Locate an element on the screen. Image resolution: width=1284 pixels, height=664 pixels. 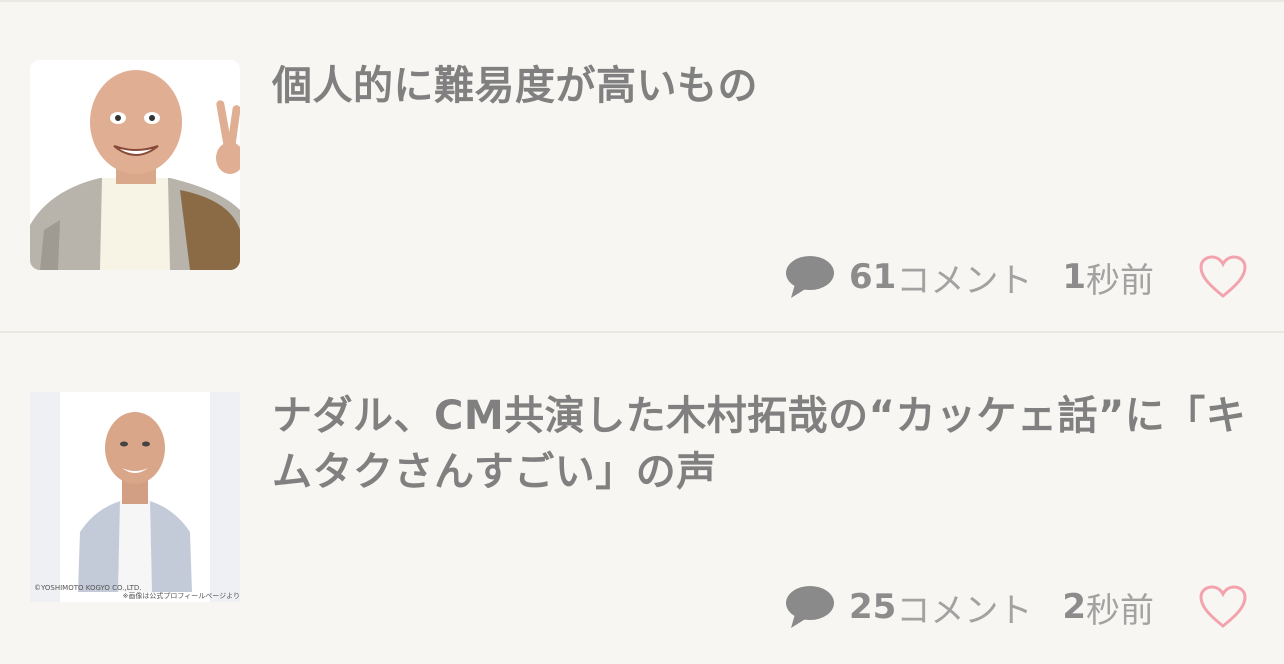
article-title: 個人的に難易度が高いもの is located at coordinates (767, 86).